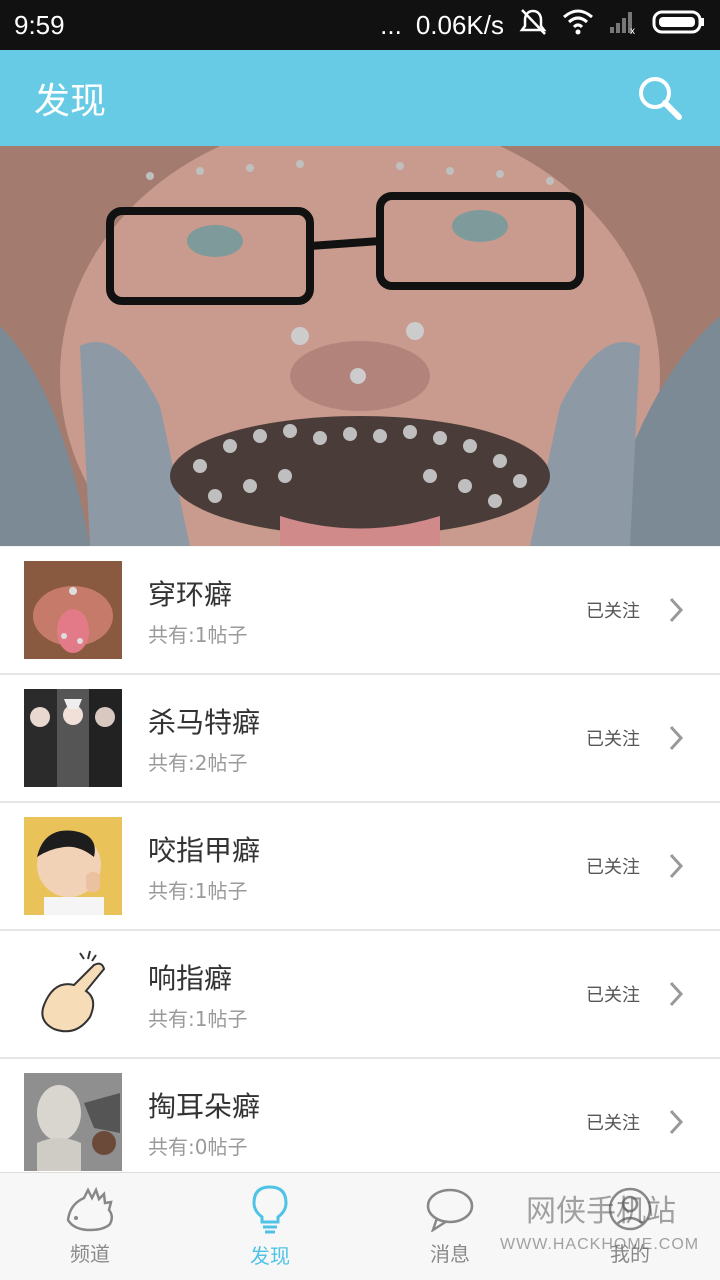 The width and height of the screenshot is (720, 1280). I want to click on tab-label: 发现, so click(270, 1256).